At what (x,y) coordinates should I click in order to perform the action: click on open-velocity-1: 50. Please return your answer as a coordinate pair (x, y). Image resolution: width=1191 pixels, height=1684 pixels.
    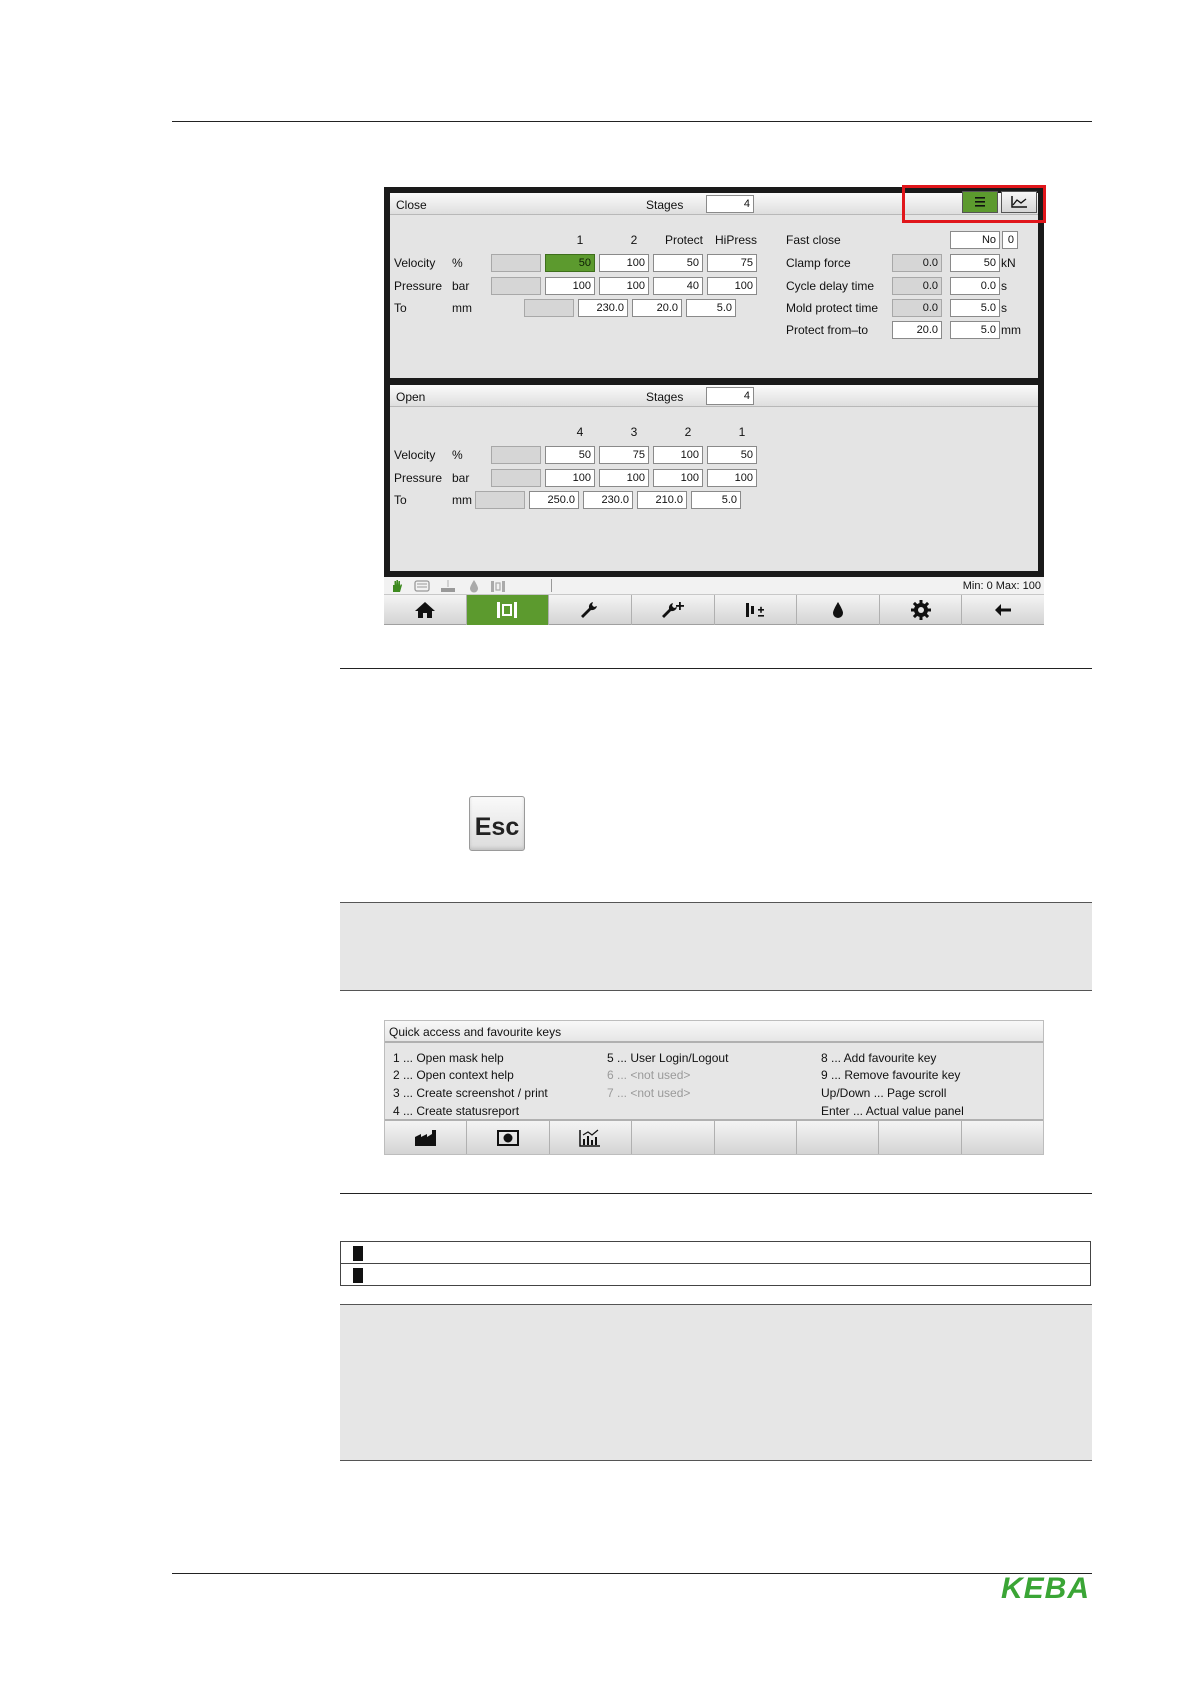
    Looking at the image, I should click on (732, 455).